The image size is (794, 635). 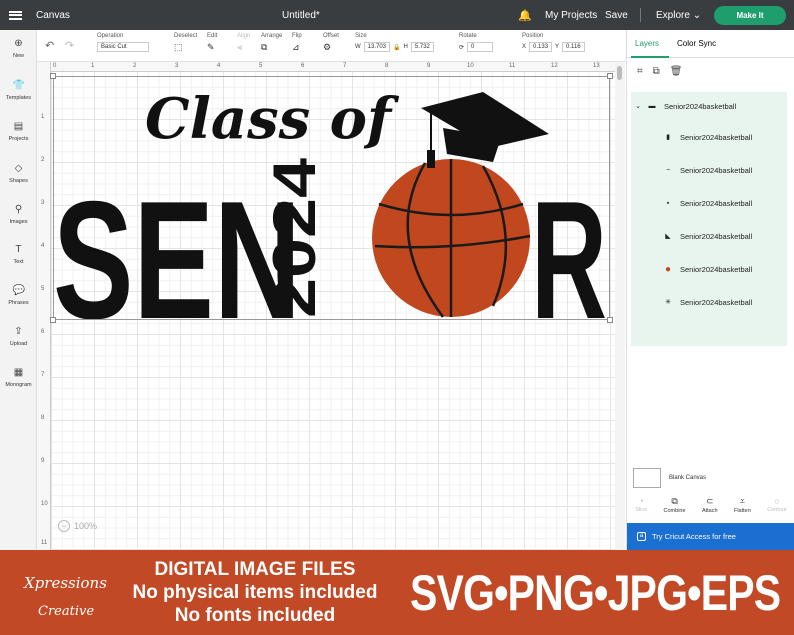 What do you see at coordinates (709, 269) in the screenshot?
I see `layer-item: ● Senior2024basketball` at bounding box center [709, 269].